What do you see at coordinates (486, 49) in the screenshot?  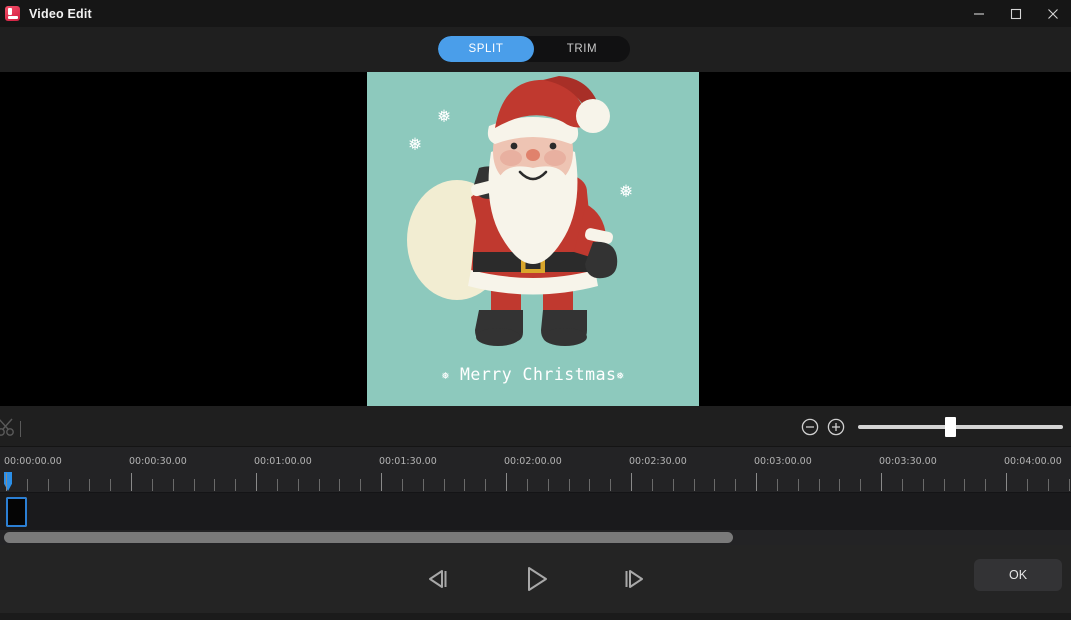 I see `tab-split: SPLIT` at bounding box center [486, 49].